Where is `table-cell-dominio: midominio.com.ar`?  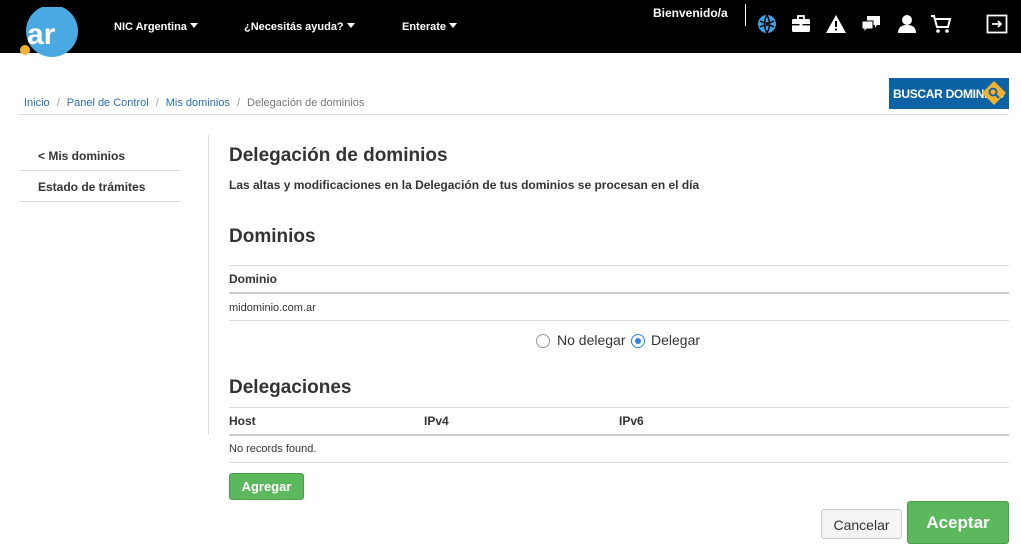 table-cell-dominio: midominio.com.ar is located at coordinates (272, 308).